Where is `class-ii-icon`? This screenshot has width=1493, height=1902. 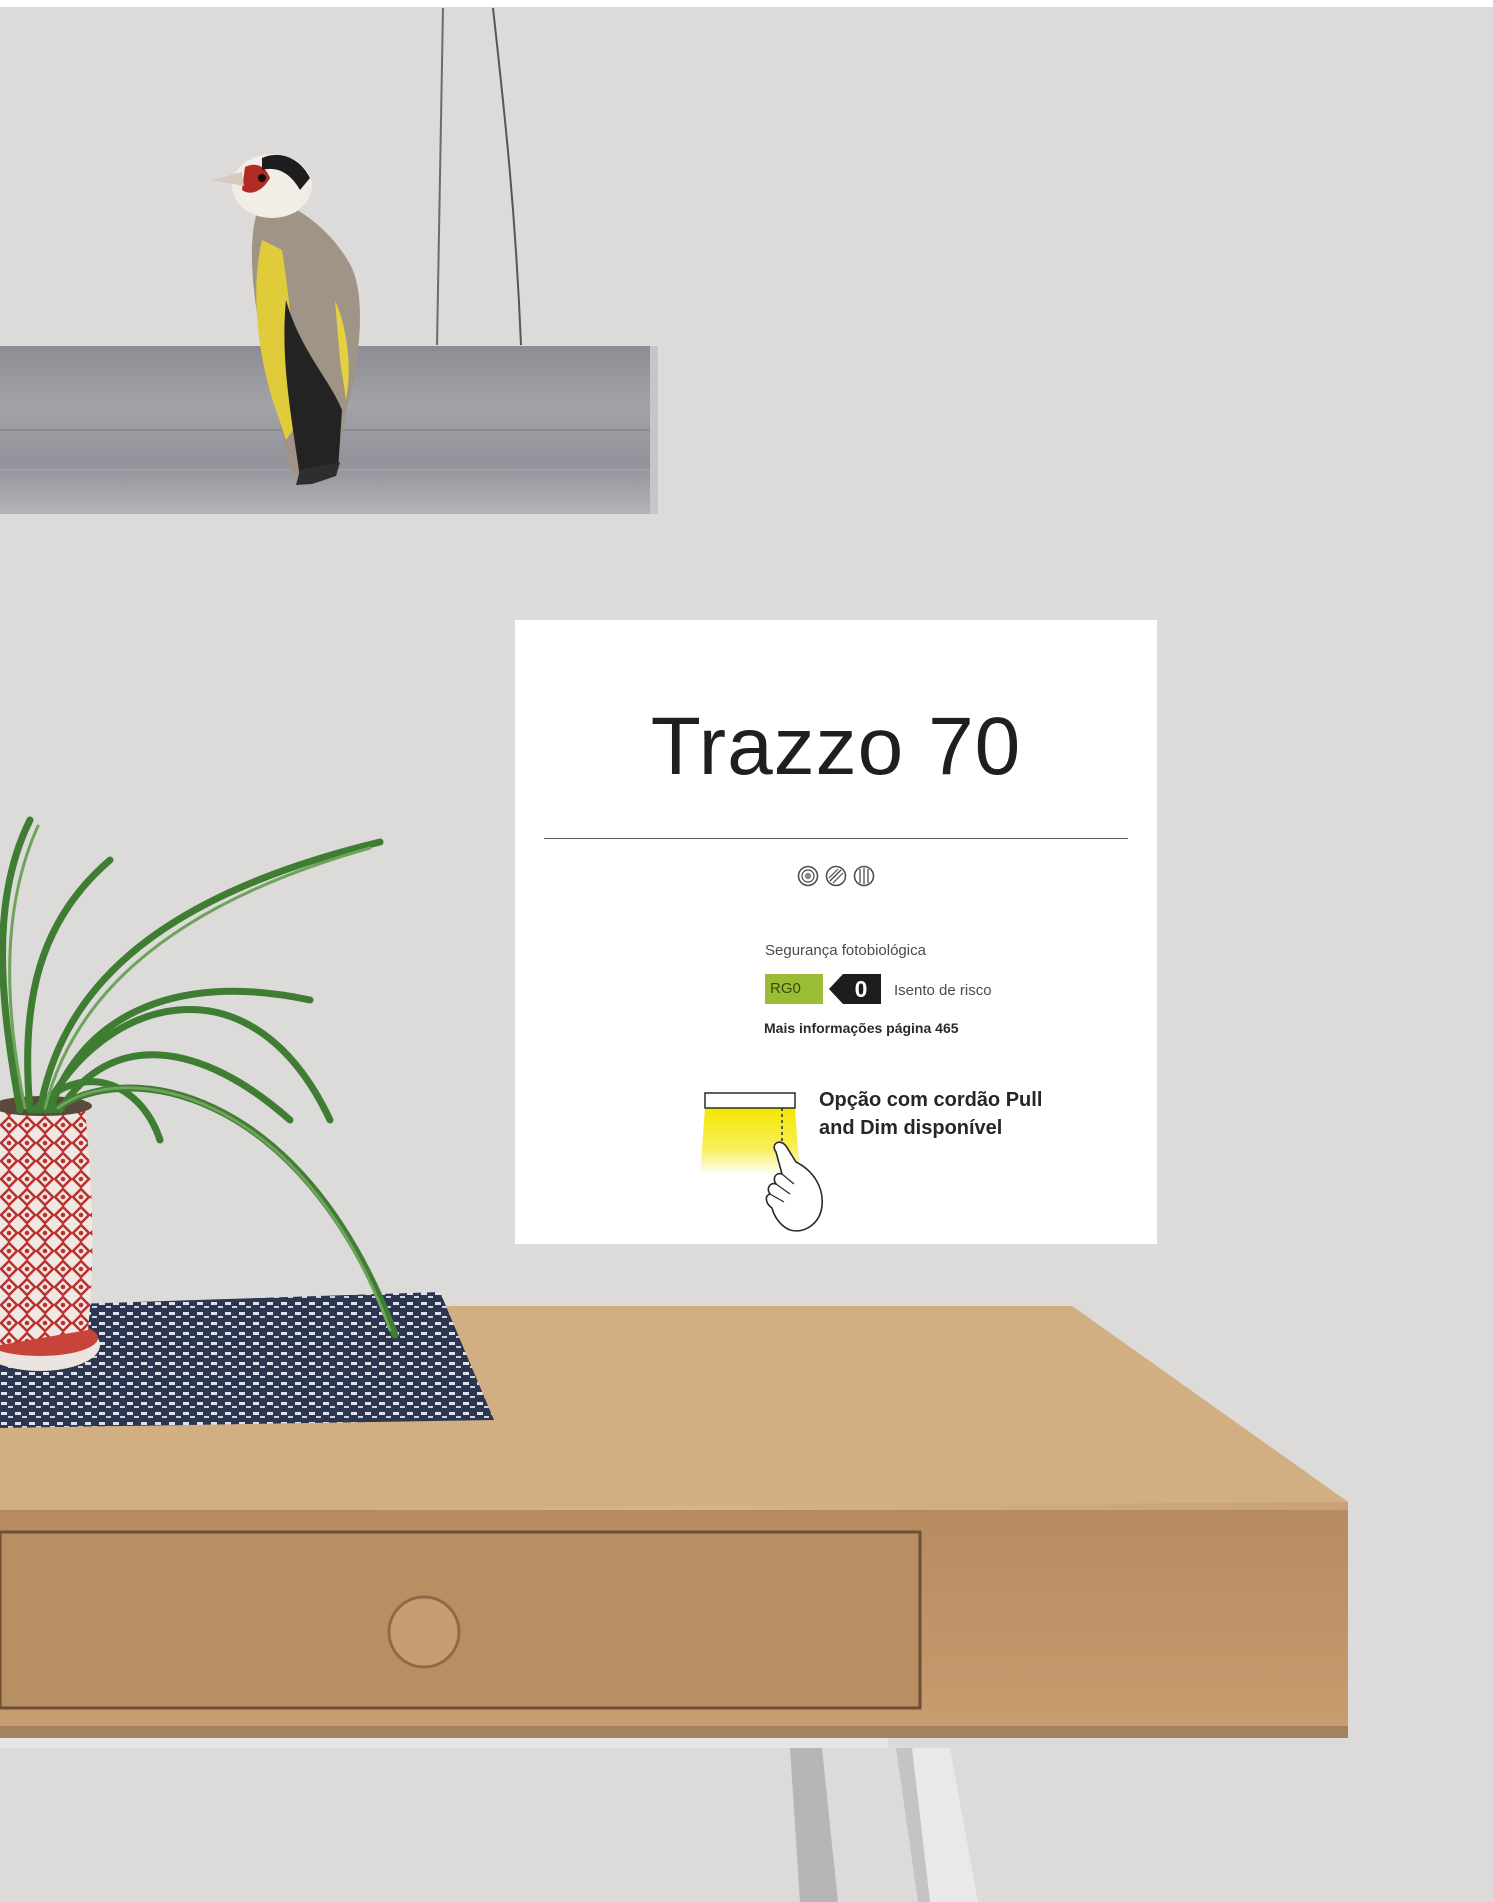 class-ii-icon is located at coordinates (808, 876).